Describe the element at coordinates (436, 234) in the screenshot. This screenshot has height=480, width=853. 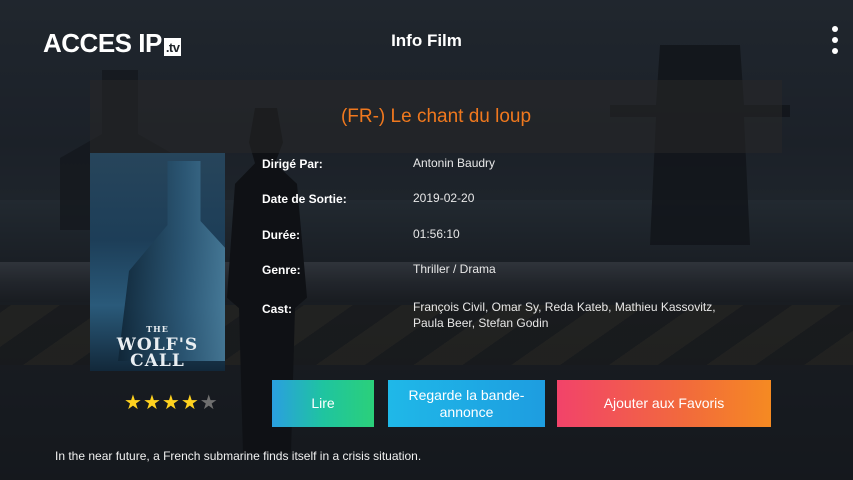
I see `duration-value: 01:56:10` at that location.